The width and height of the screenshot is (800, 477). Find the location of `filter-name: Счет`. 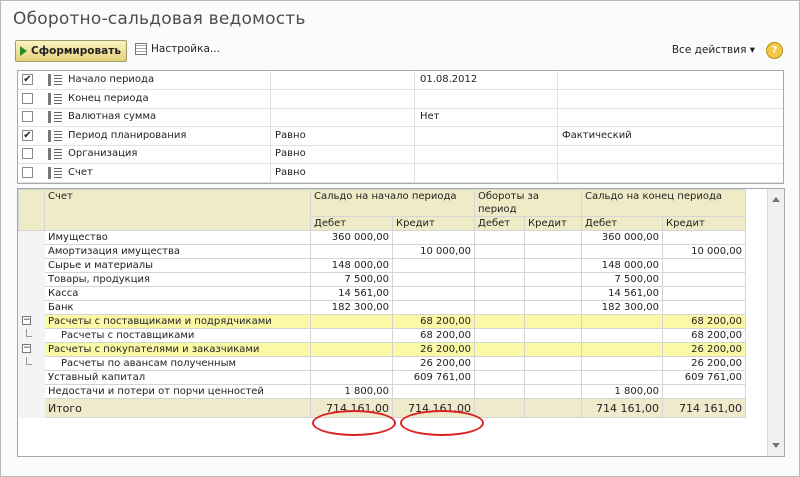

filter-name: Счет is located at coordinates (80, 172).